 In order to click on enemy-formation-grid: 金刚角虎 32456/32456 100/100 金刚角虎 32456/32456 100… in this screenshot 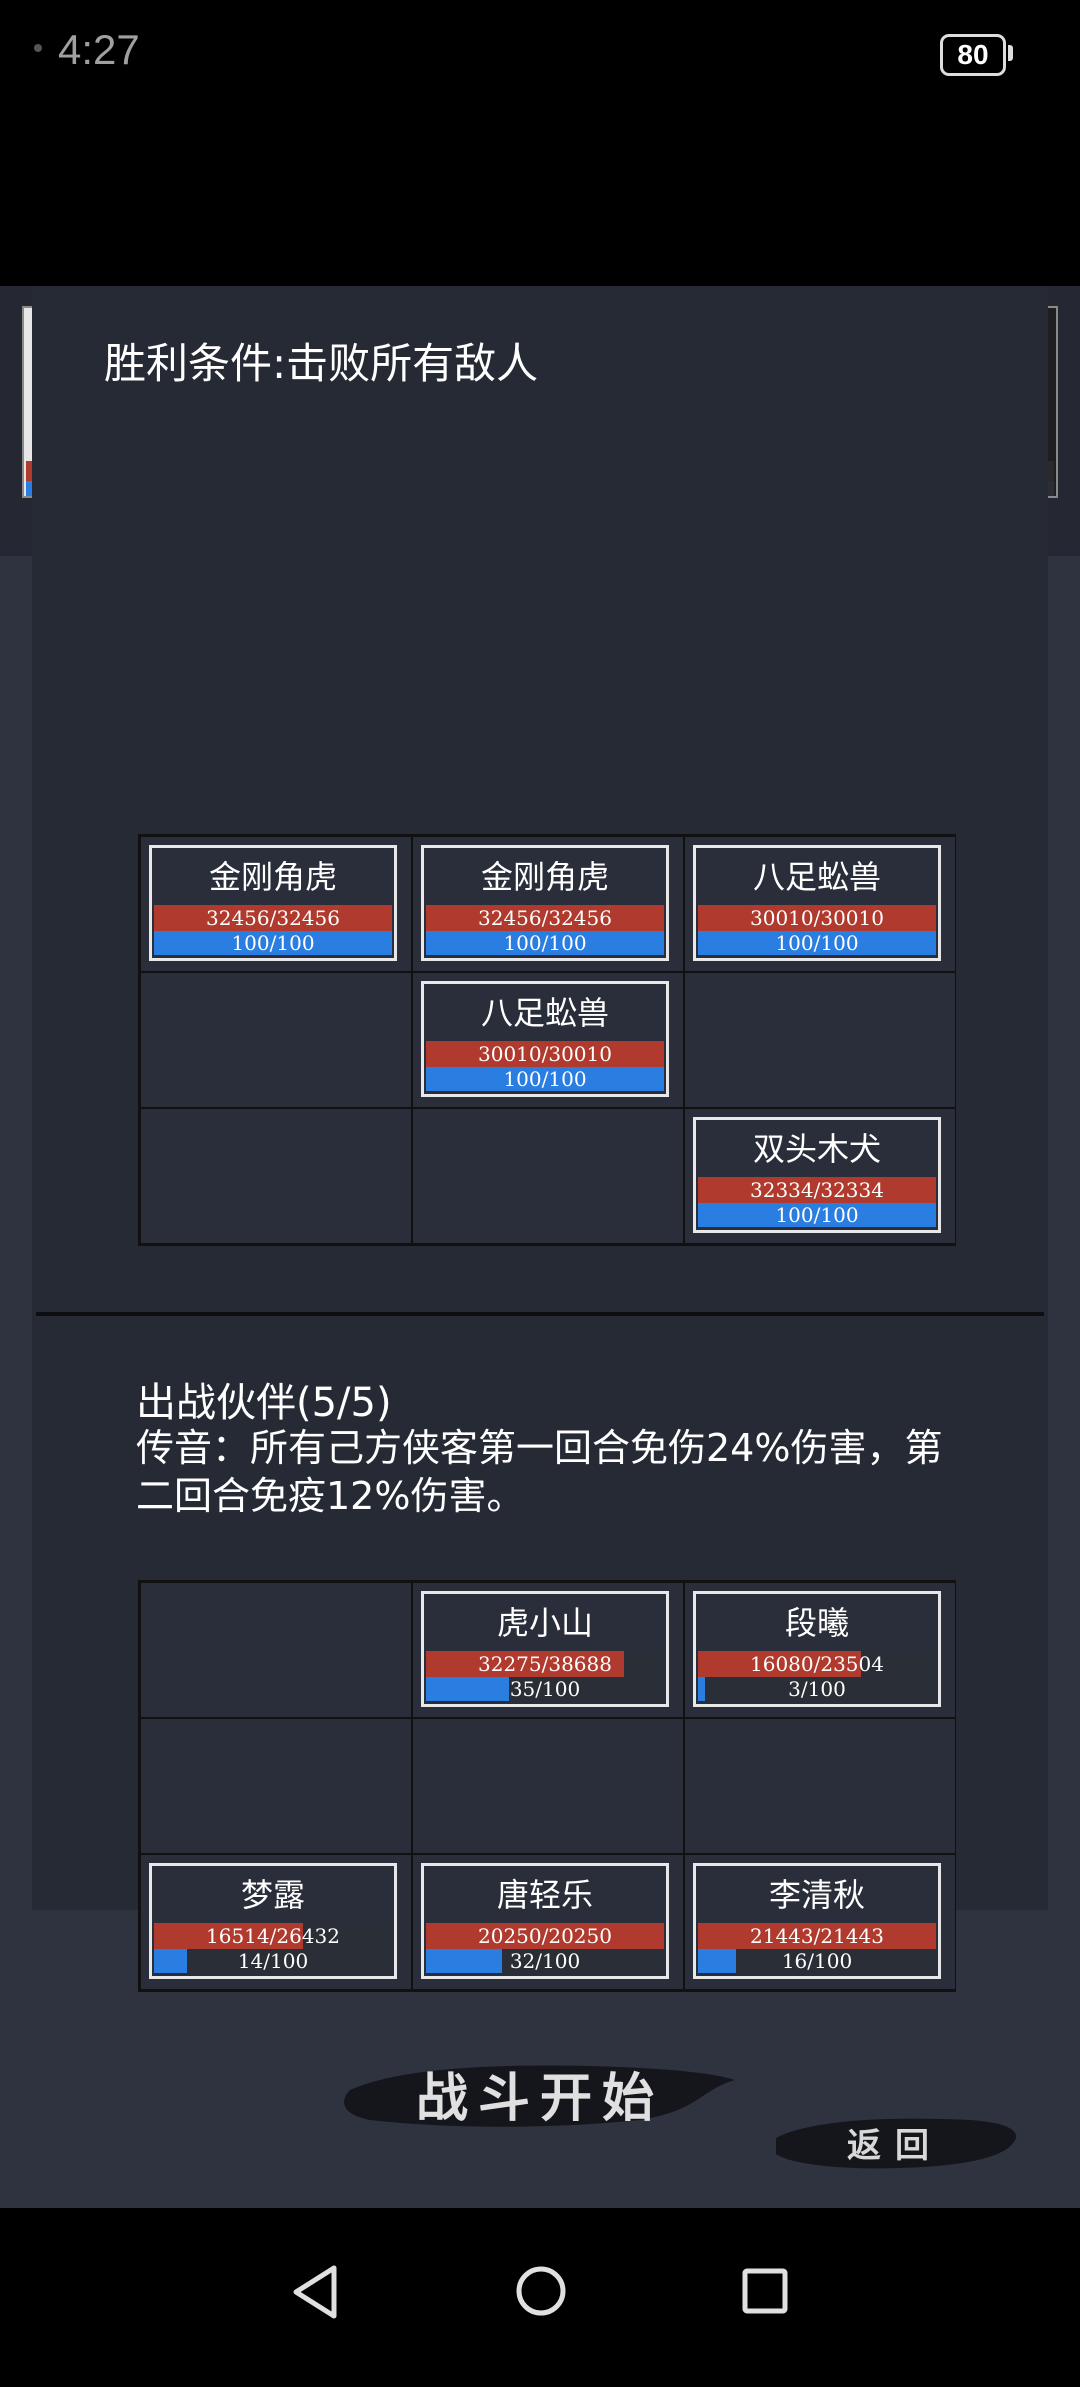, I will do `click(547, 1040)`.